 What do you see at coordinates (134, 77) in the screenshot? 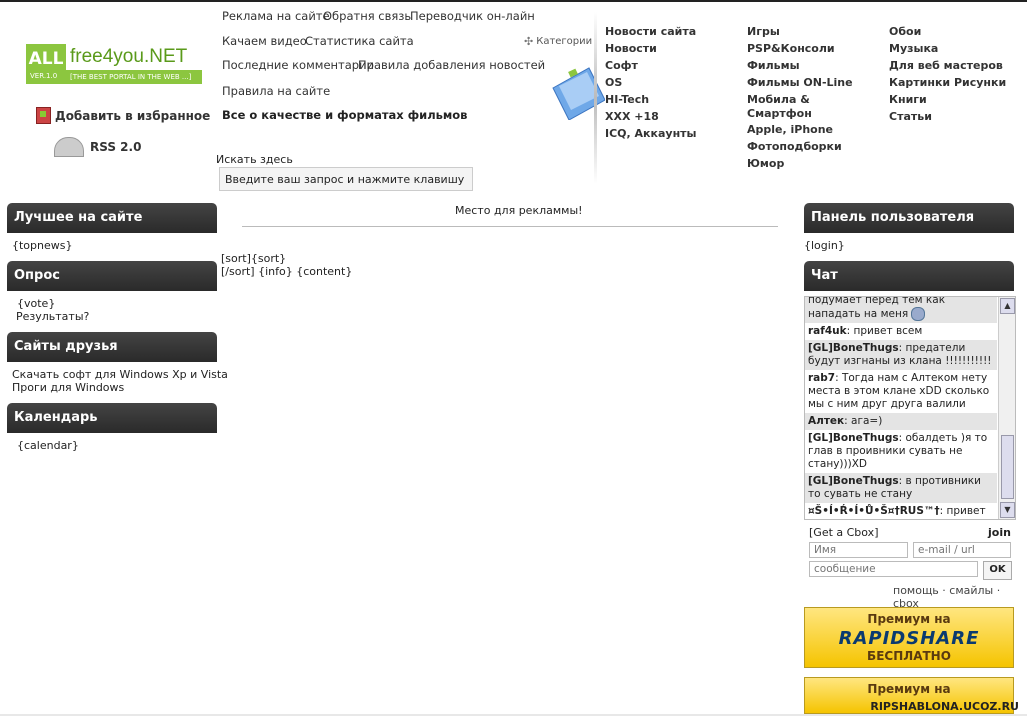
I see `logo-tagline: [THE BEST PORTAL IN THE WEB ...]` at bounding box center [134, 77].